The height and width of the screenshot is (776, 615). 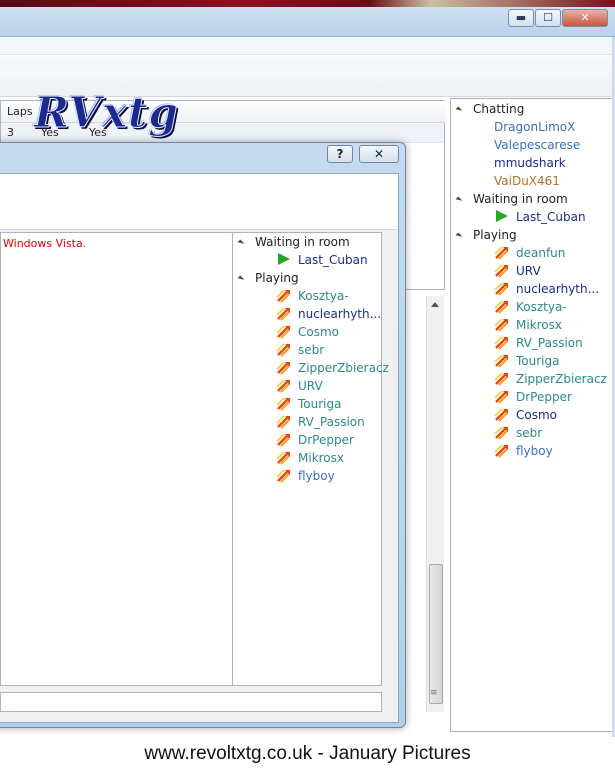 I want to click on user-list-item: mmudshark, so click(x=553, y=163).